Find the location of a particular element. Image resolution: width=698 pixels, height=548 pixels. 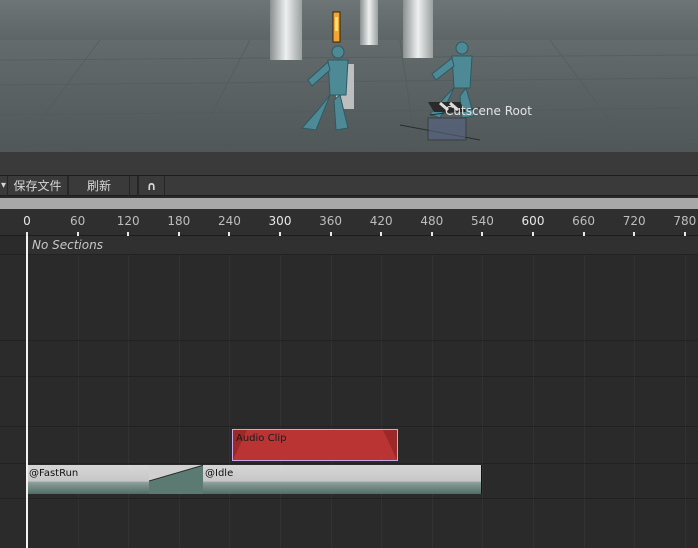

ruler-tick-label: 540 is located at coordinates (482, 221).